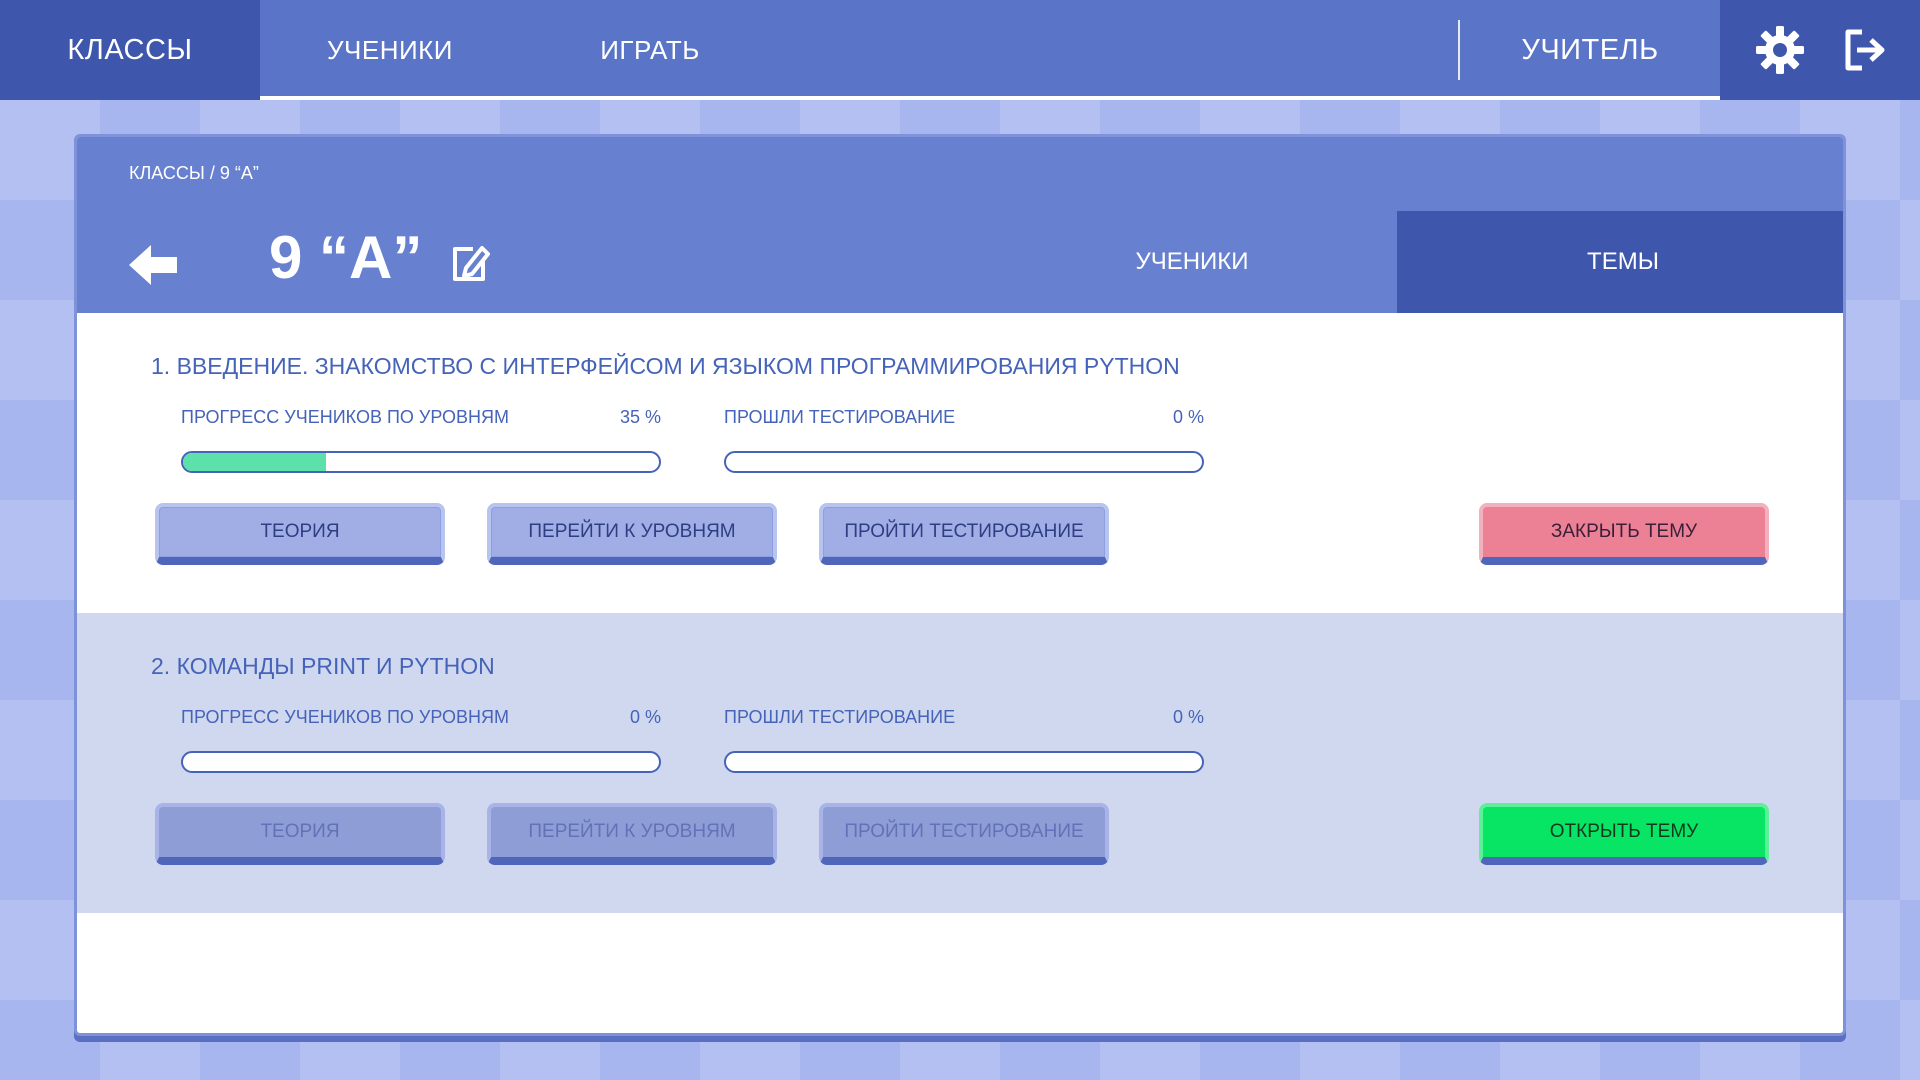 This screenshot has width=1920, height=1080. Describe the element at coordinates (1192, 262) in the screenshot. I see `tab-students: УЧЕНИКИ` at that location.